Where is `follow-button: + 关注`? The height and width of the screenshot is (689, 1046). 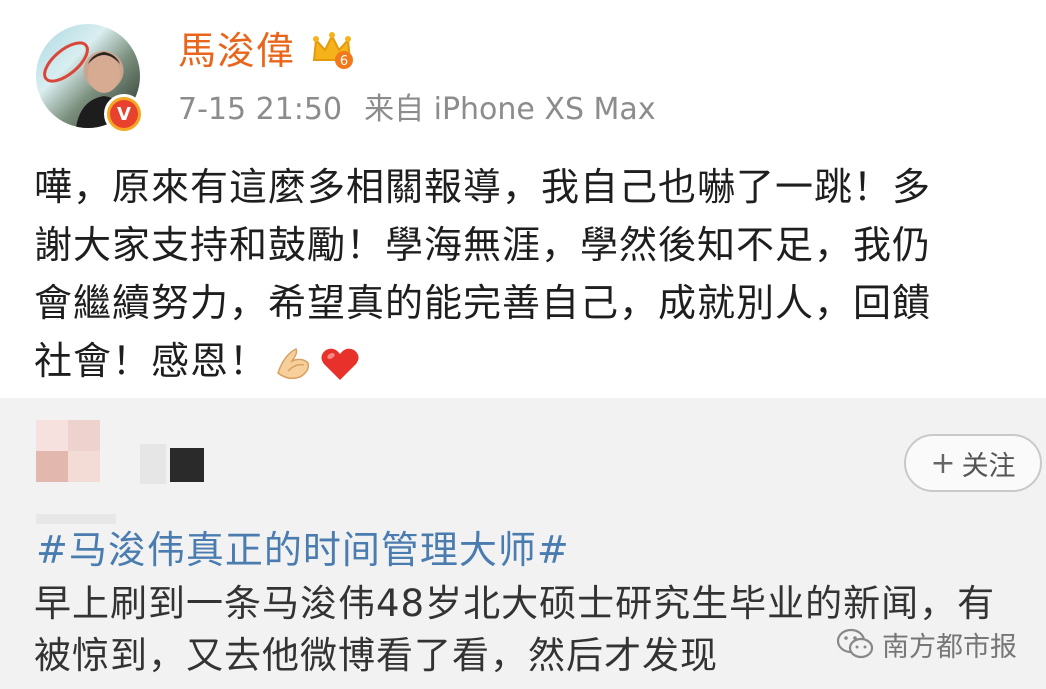
follow-button: + 关注 is located at coordinates (973, 463).